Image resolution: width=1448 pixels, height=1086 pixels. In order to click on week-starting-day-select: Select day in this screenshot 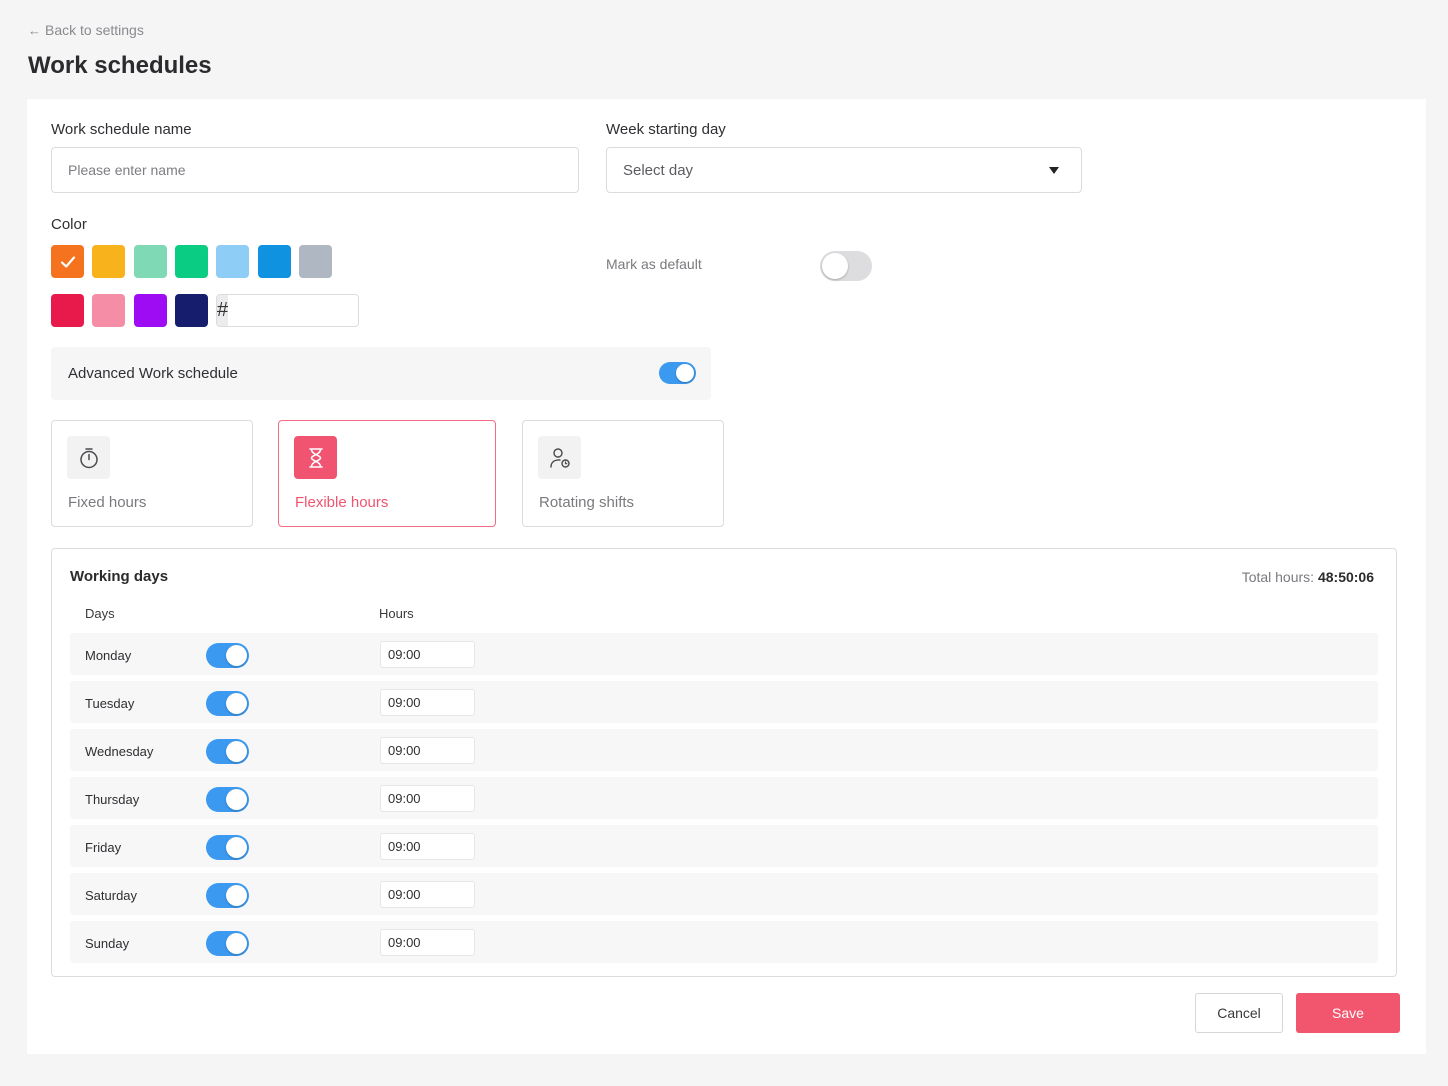, I will do `click(844, 170)`.